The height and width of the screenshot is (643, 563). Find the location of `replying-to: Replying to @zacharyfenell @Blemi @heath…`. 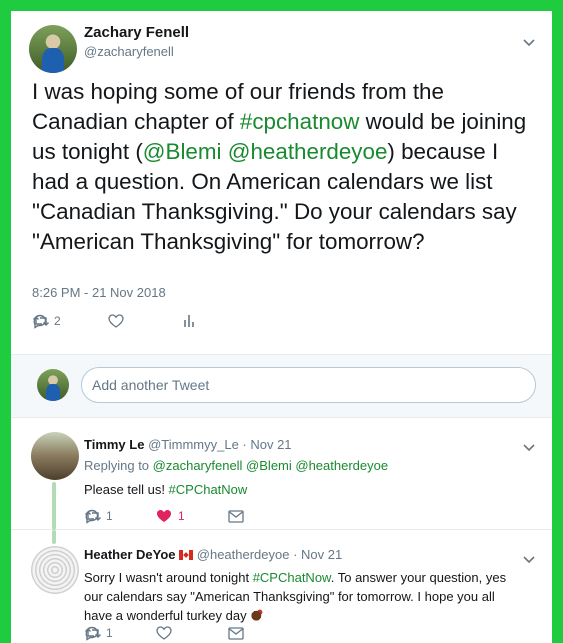

replying-to: Replying to @zacharyfenell @Blemi @heath… is located at coordinates (236, 465).